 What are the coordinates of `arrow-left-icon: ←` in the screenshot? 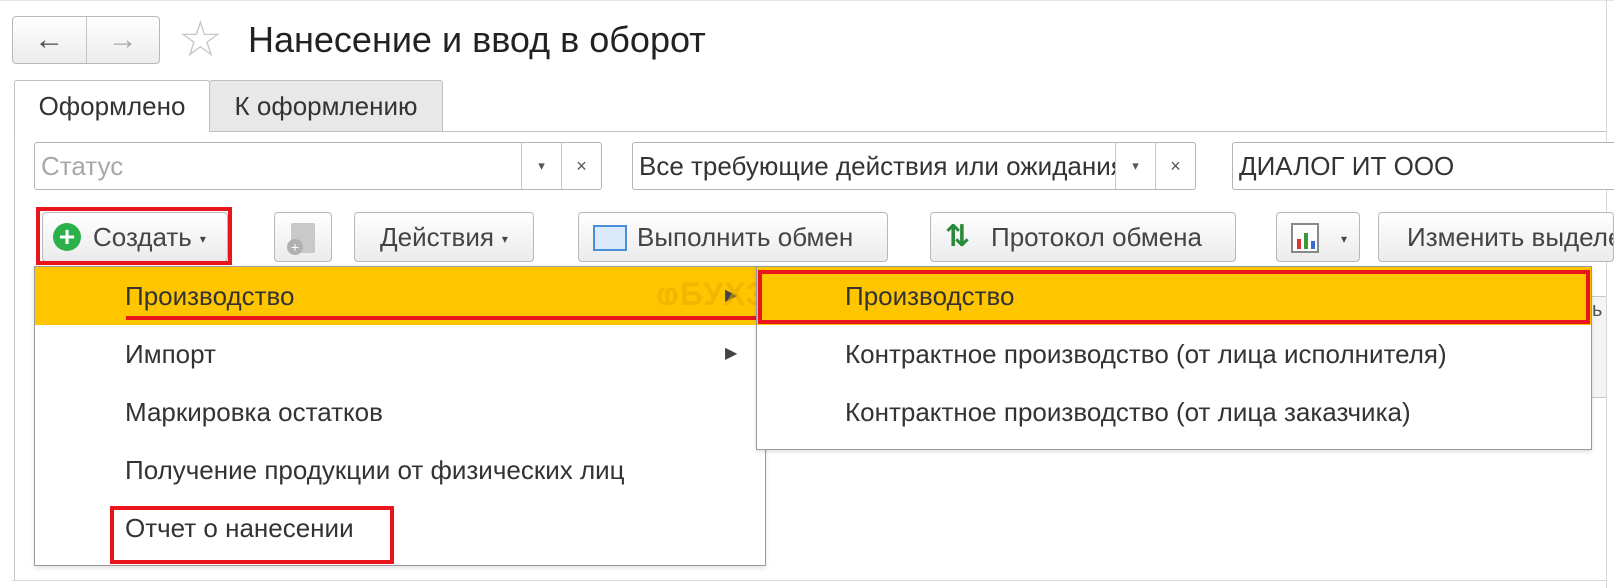 It's located at (49, 39).